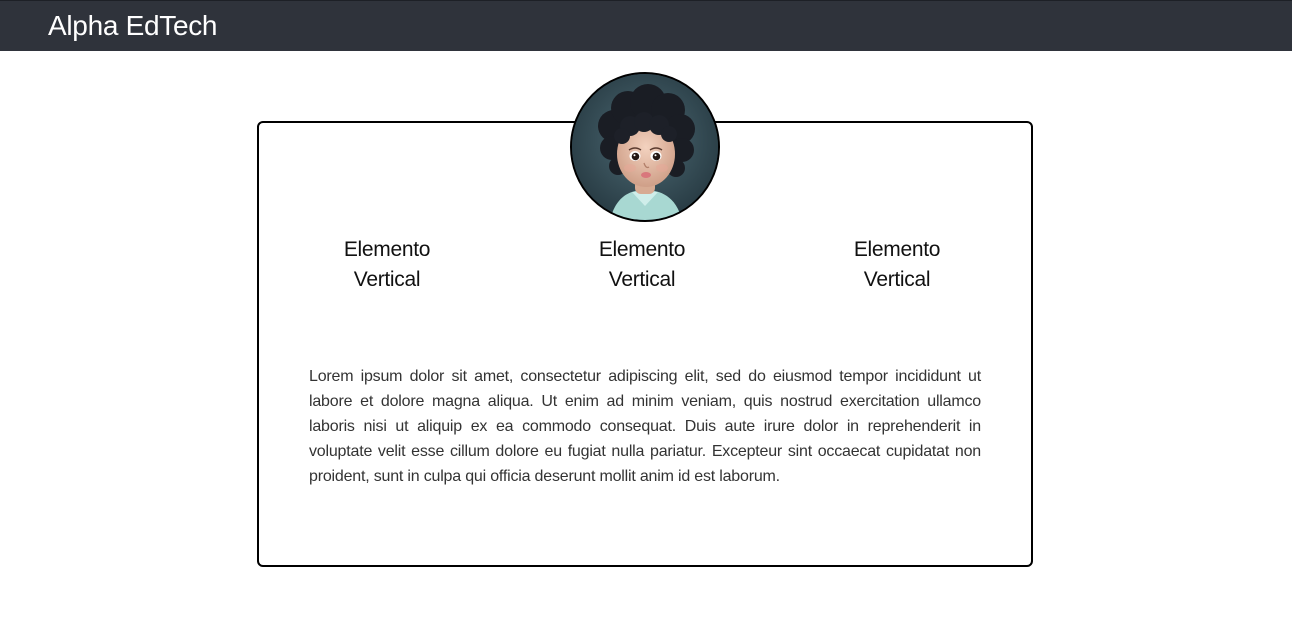 Image resolution: width=1292 pixels, height=637 pixels. What do you see at coordinates (646, 25) in the screenshot?
I see `top-navbar: Alpha EdTech` at bounding box center [646, 25].